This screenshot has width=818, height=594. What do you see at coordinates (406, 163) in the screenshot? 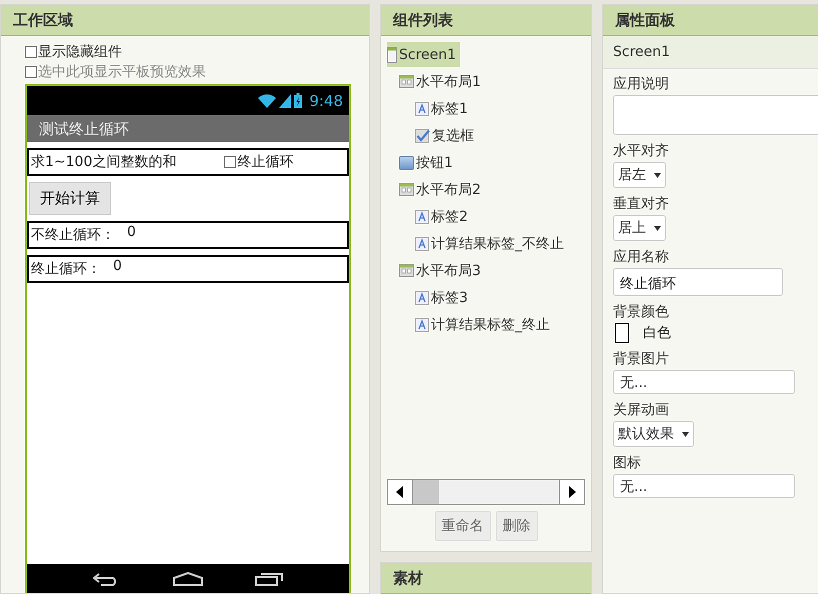
I see `button-icon` at bounding box center [406, 163].